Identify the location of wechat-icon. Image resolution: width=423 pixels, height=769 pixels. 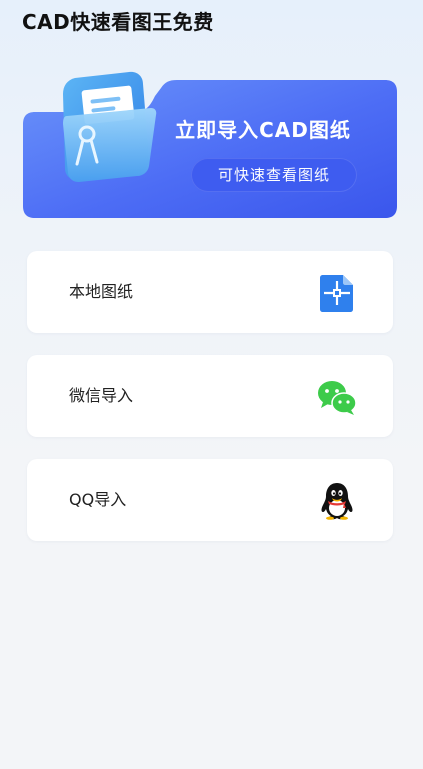
(337, 398).